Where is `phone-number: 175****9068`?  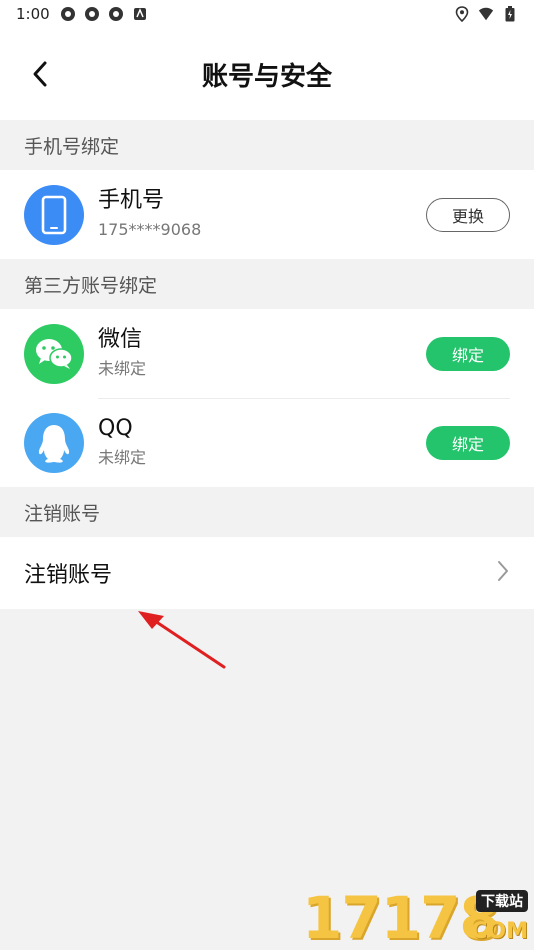 phone-number: 175****9068 is located at coordinates (150, 229).